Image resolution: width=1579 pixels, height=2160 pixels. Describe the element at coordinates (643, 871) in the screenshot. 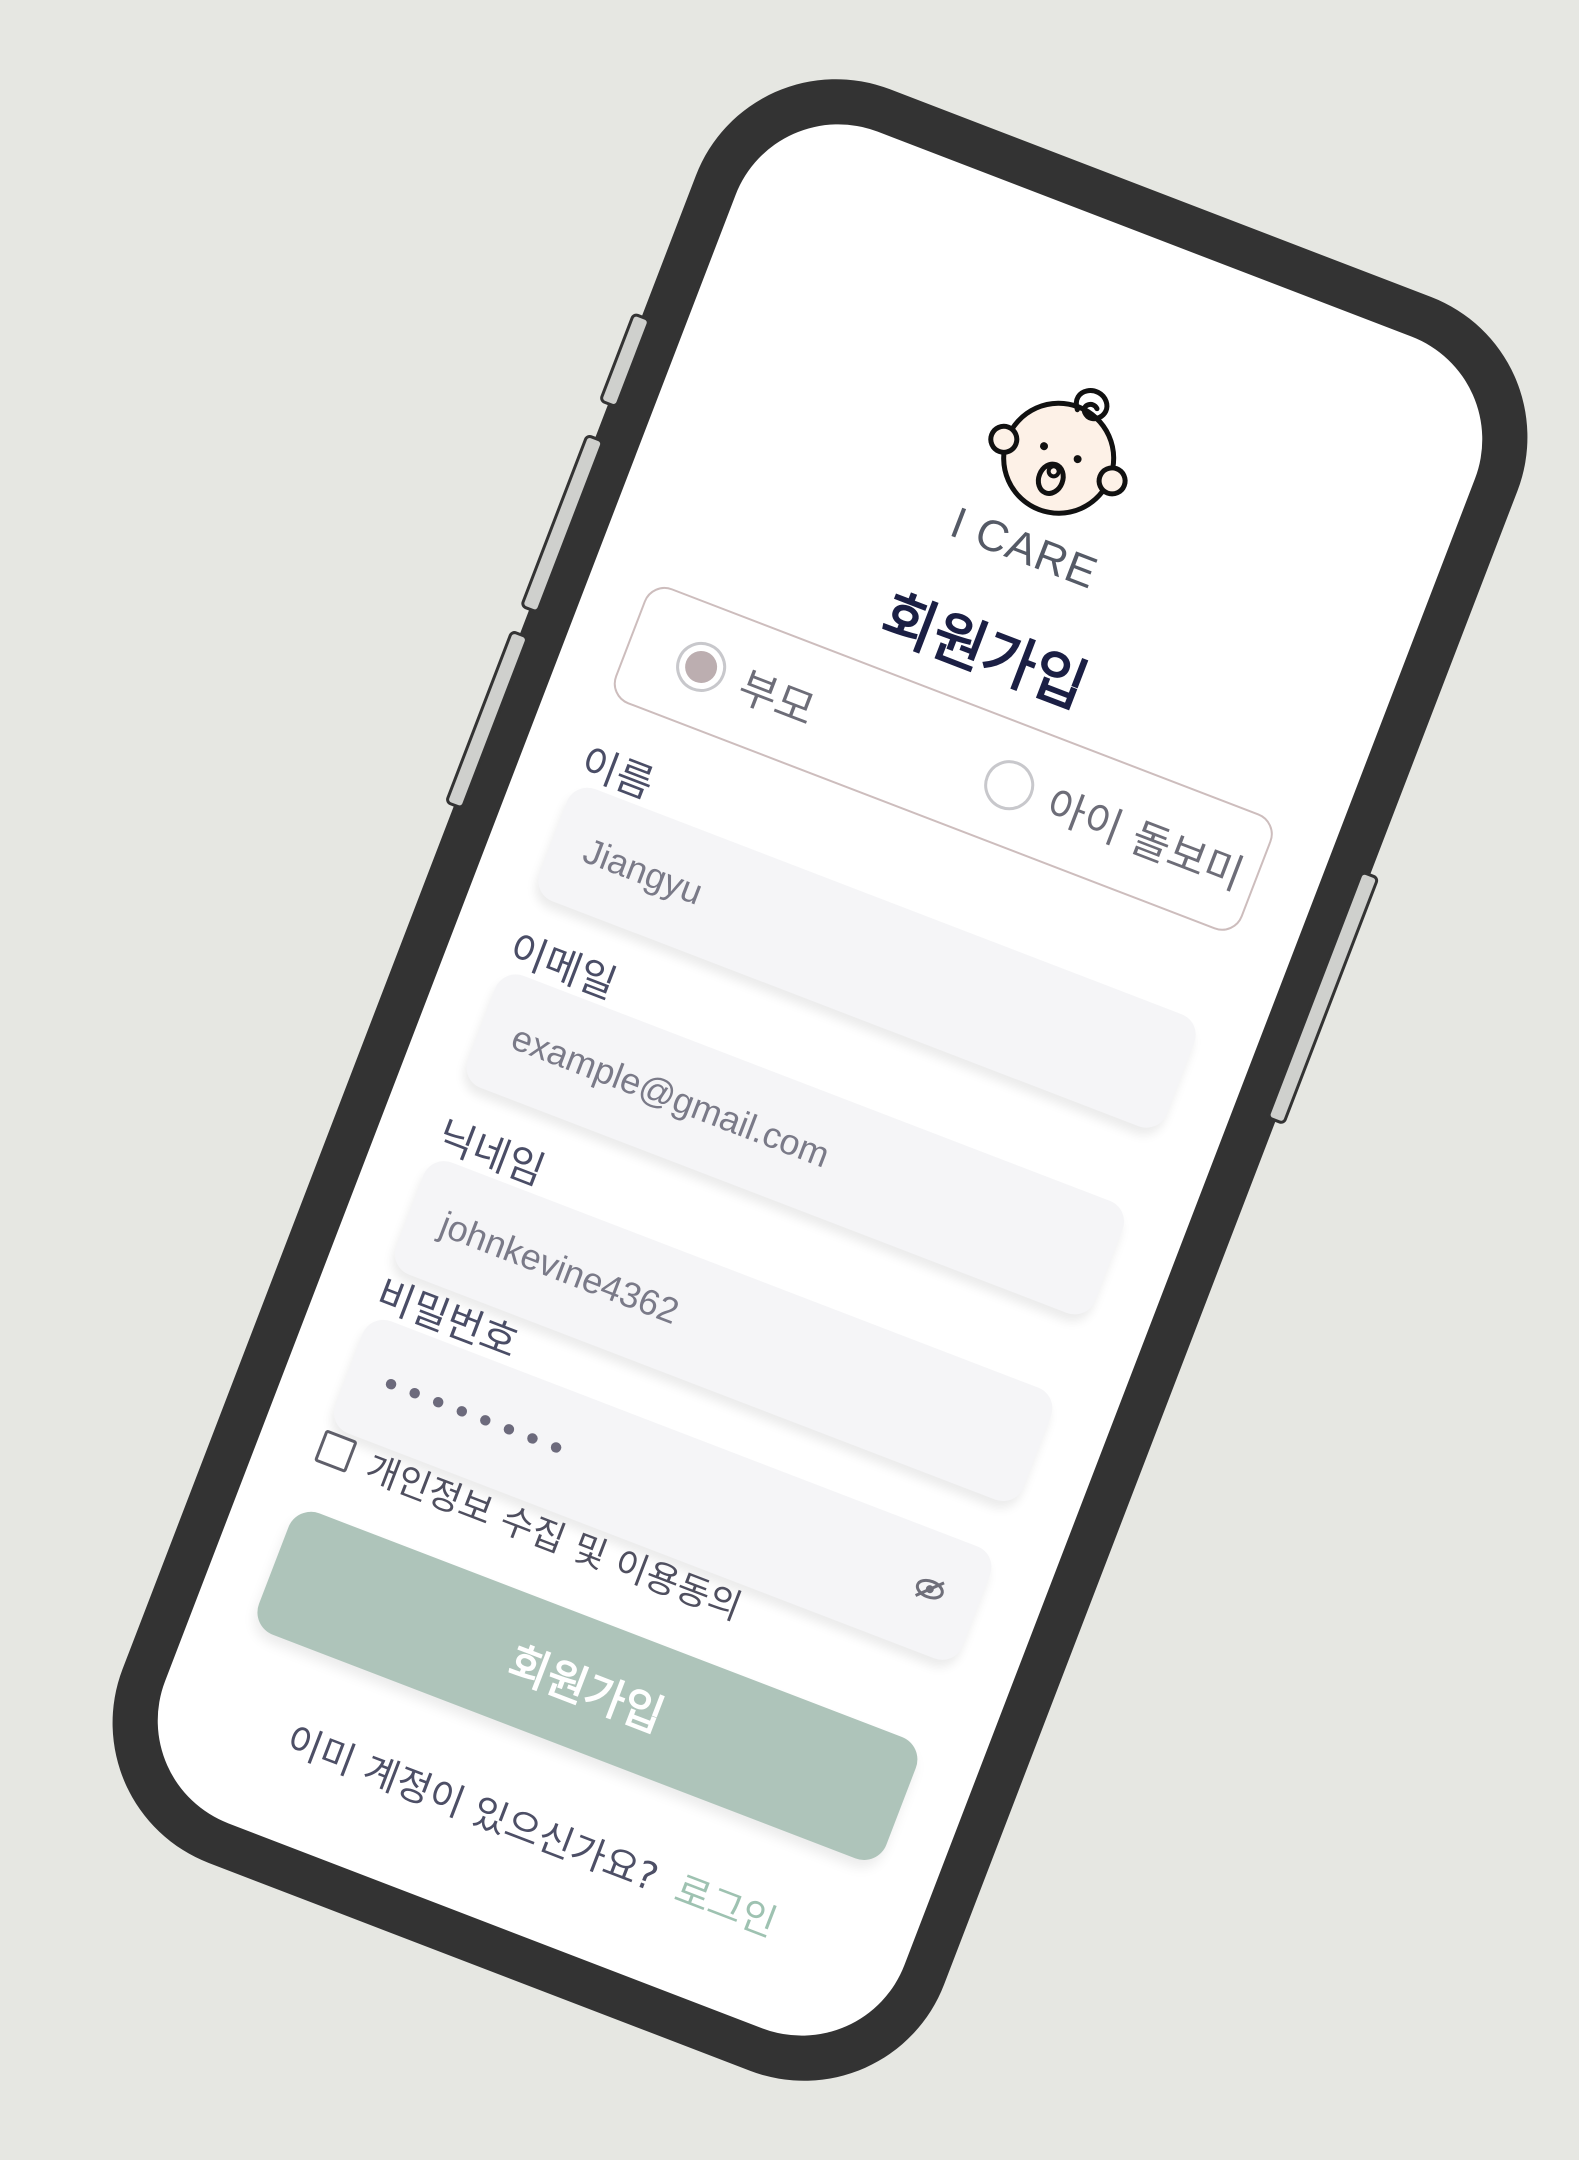

I see `name-value: Jiangyu` at that location.